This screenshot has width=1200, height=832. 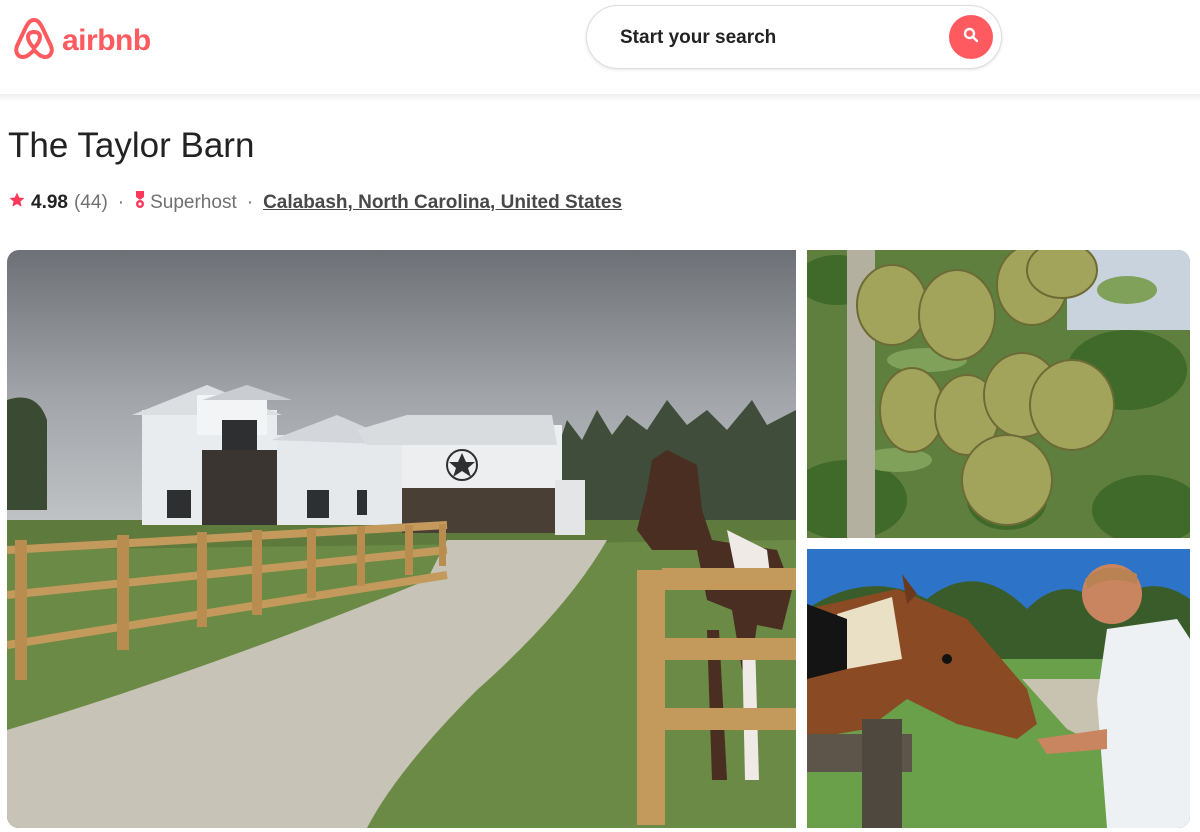 What do you see at coordinates (91, 203) in the screenshot?
I see `review-count: (44)` at bounding box center [91, 203].